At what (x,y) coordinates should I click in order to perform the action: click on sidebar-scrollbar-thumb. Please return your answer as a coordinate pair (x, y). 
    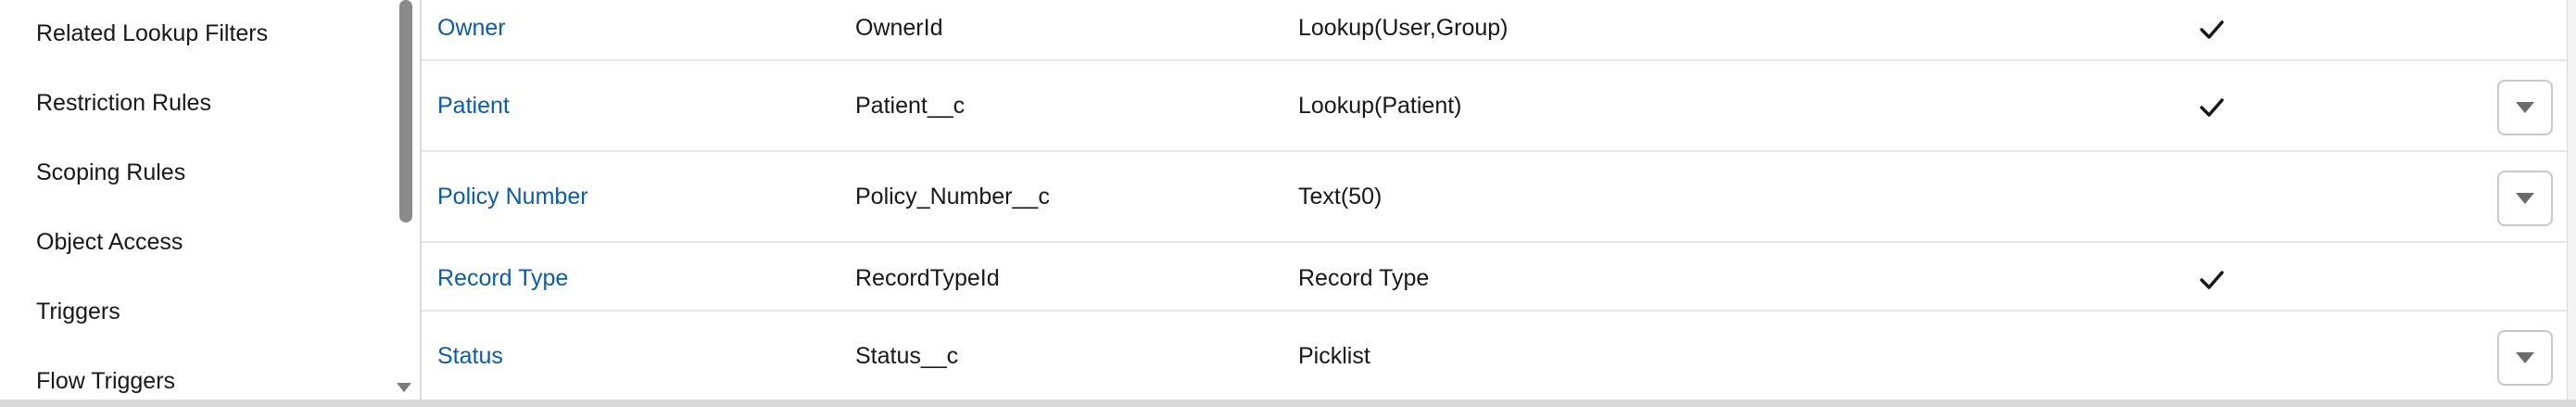
    Looking at the image, I should click on (405, 111).